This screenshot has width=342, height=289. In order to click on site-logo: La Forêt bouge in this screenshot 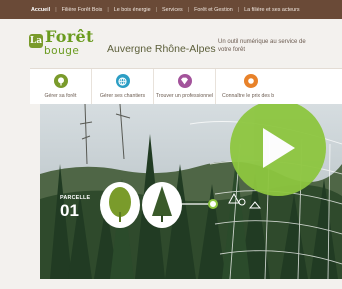, I will do `click(65, 44)`.